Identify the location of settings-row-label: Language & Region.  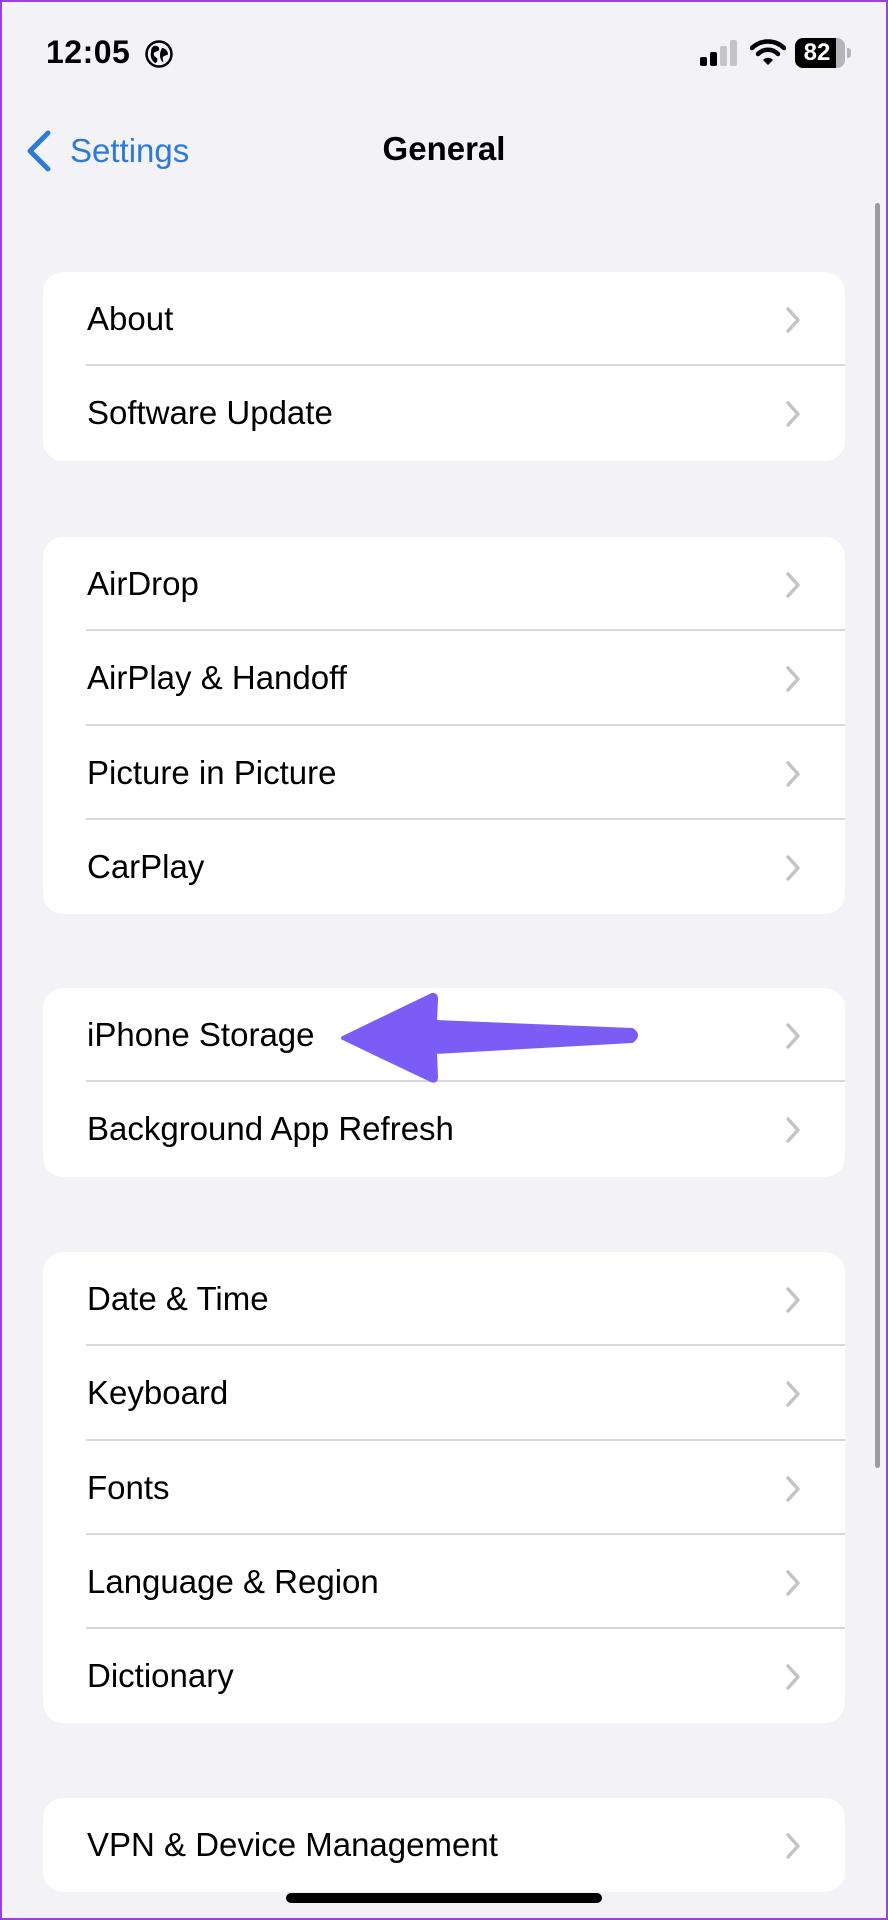
(233, 1581).